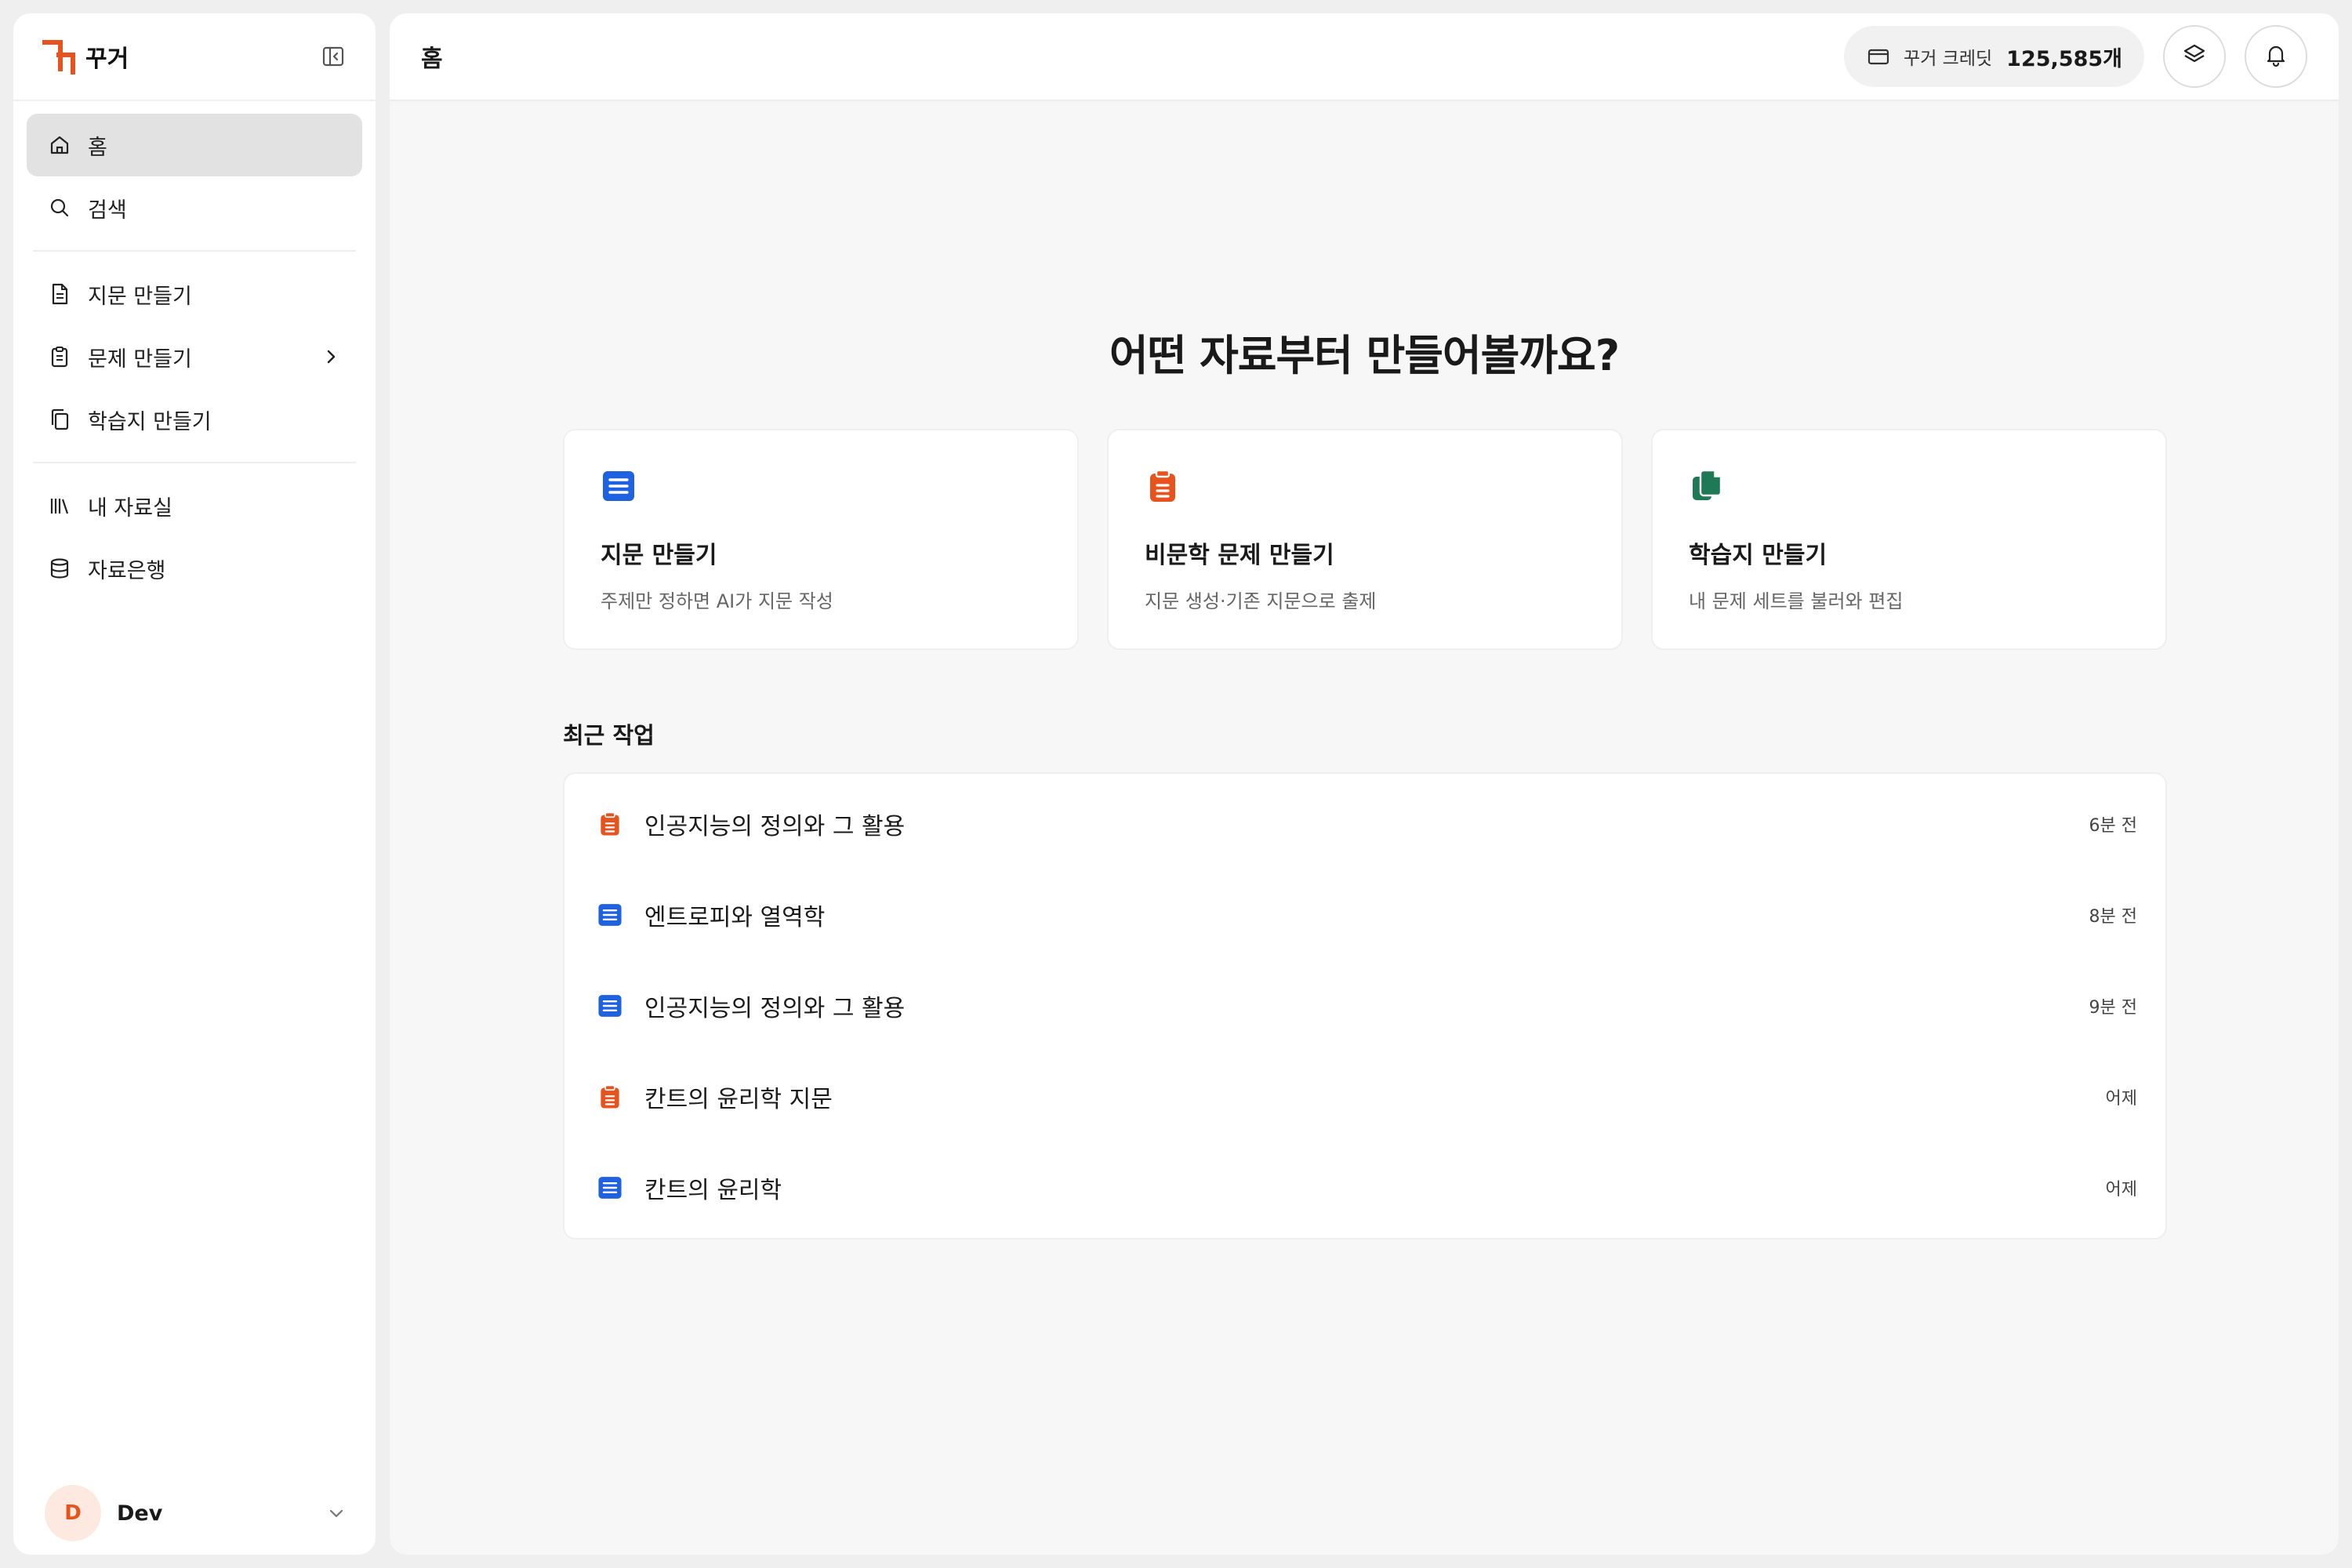 Image resolution: width=2352 pixels, height=1568 pixels. Describe the element at coordinates (59, 568) in the screenshot. I see `database-icon` at that location.